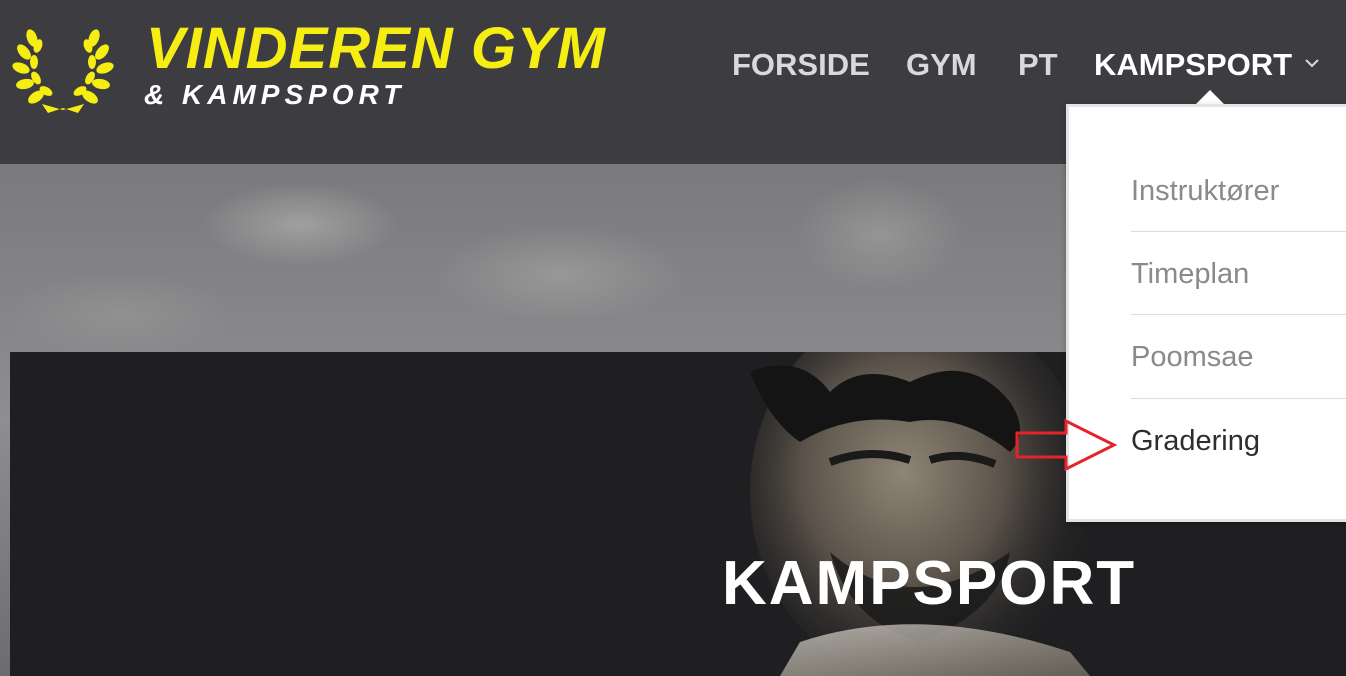  I want to click on nav-item-pt: PT, so click(1038, 65).